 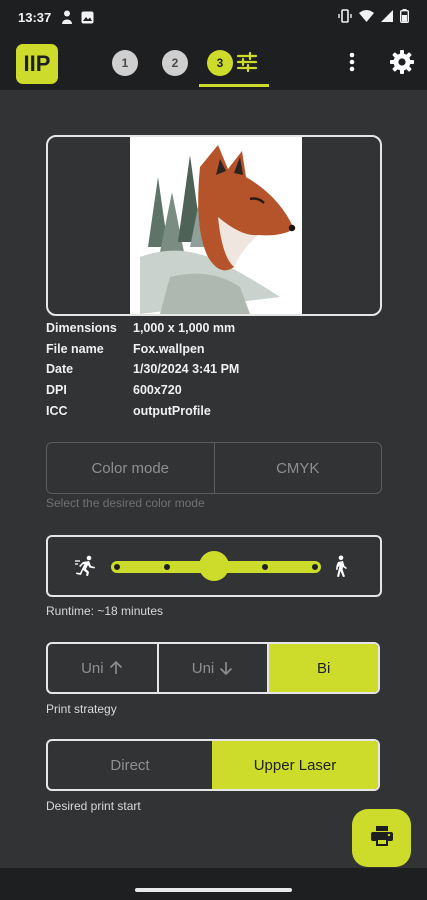 I want to click on color-mode-hint: Select the desired color mode, so click(x=125, y=503).